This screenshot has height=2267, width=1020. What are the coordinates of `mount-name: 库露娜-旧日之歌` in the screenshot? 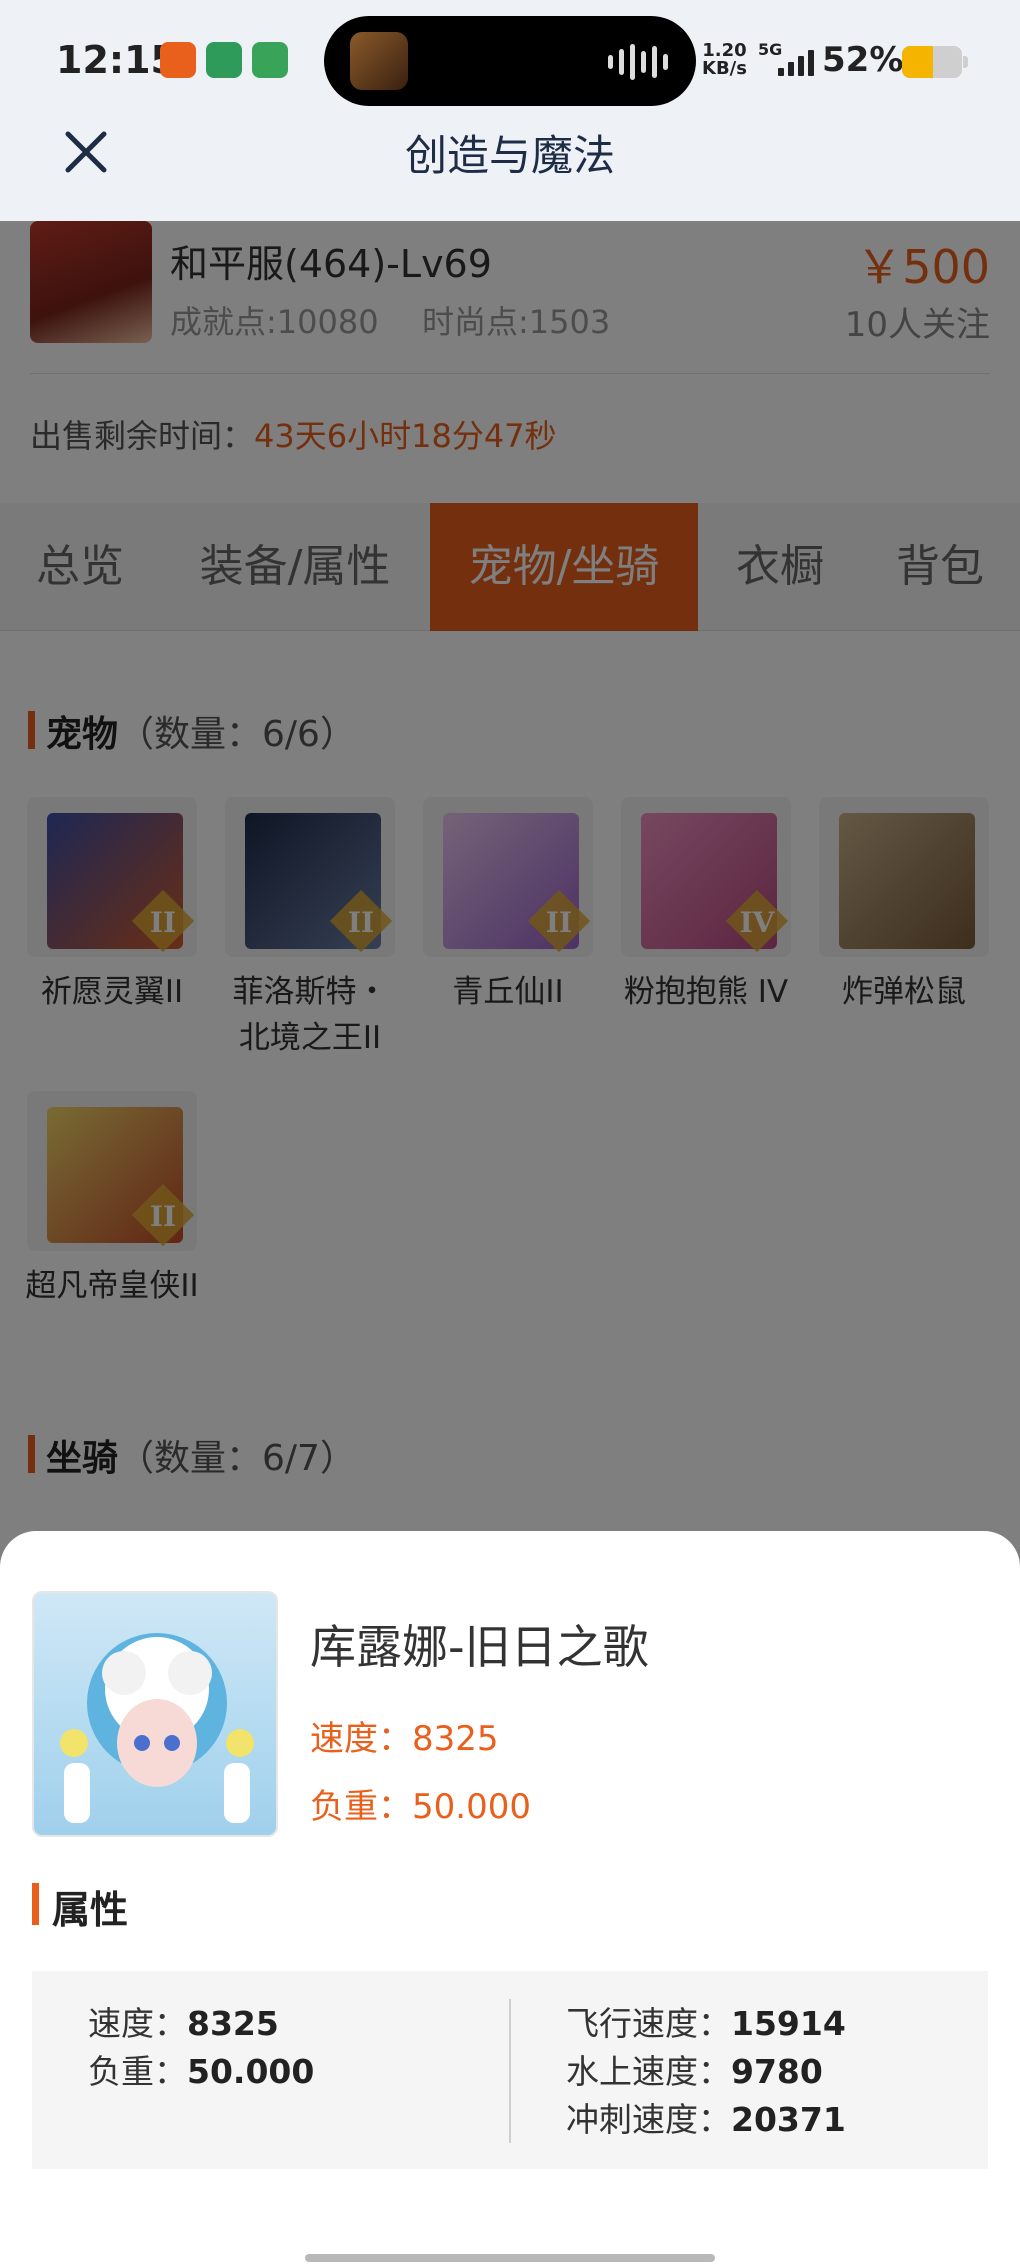 It's located at (479, 1647).